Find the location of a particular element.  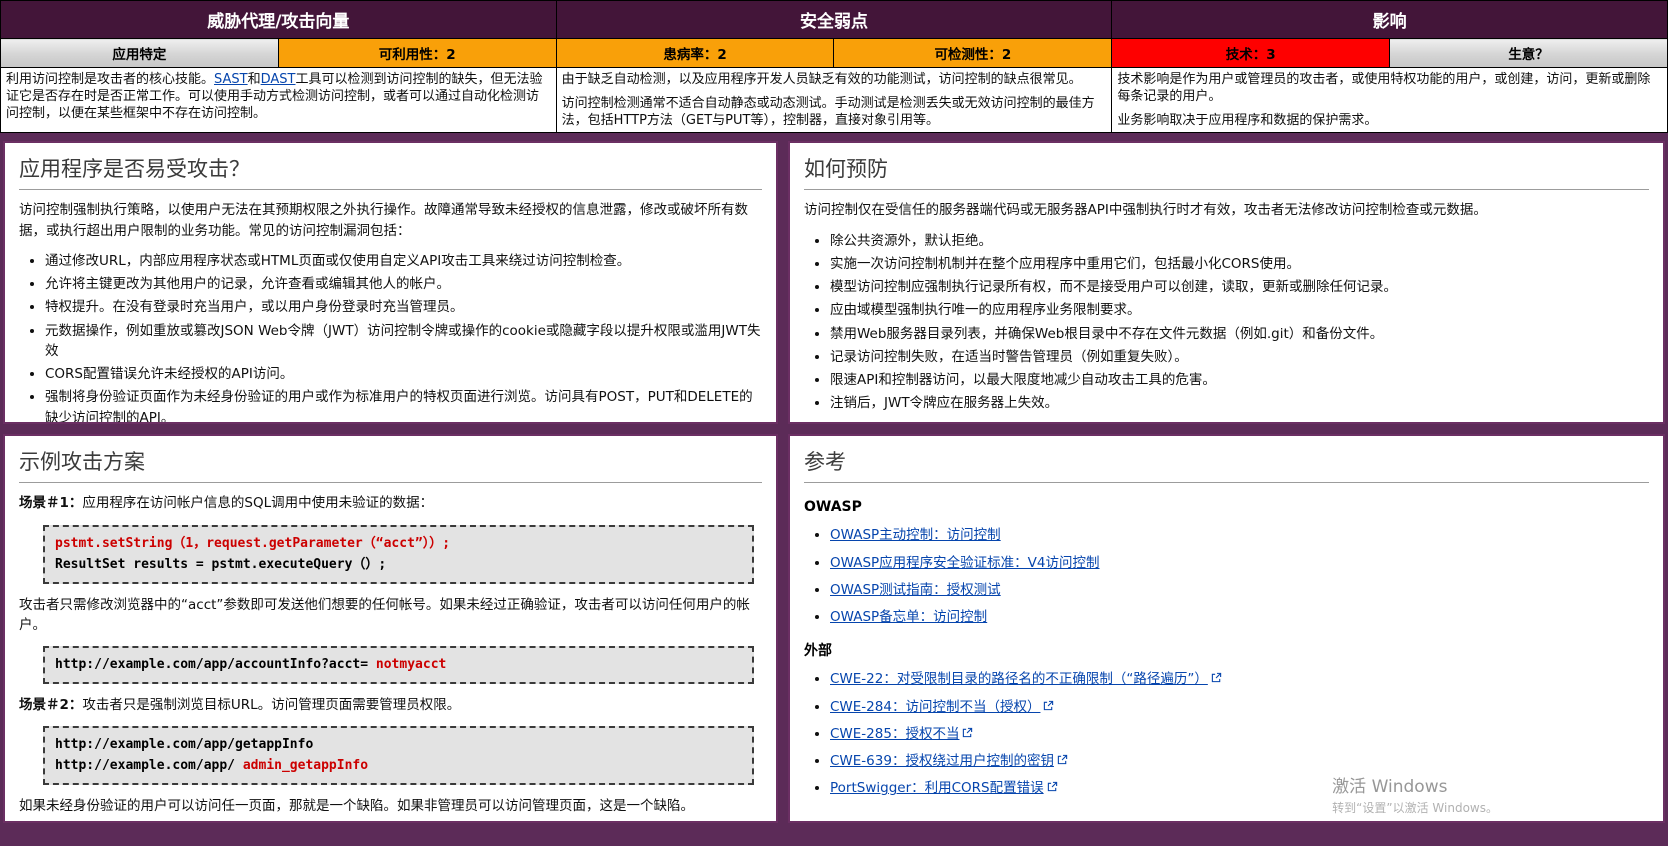

scenario-label: 场景＃2： is located at coordinates (51, 704).